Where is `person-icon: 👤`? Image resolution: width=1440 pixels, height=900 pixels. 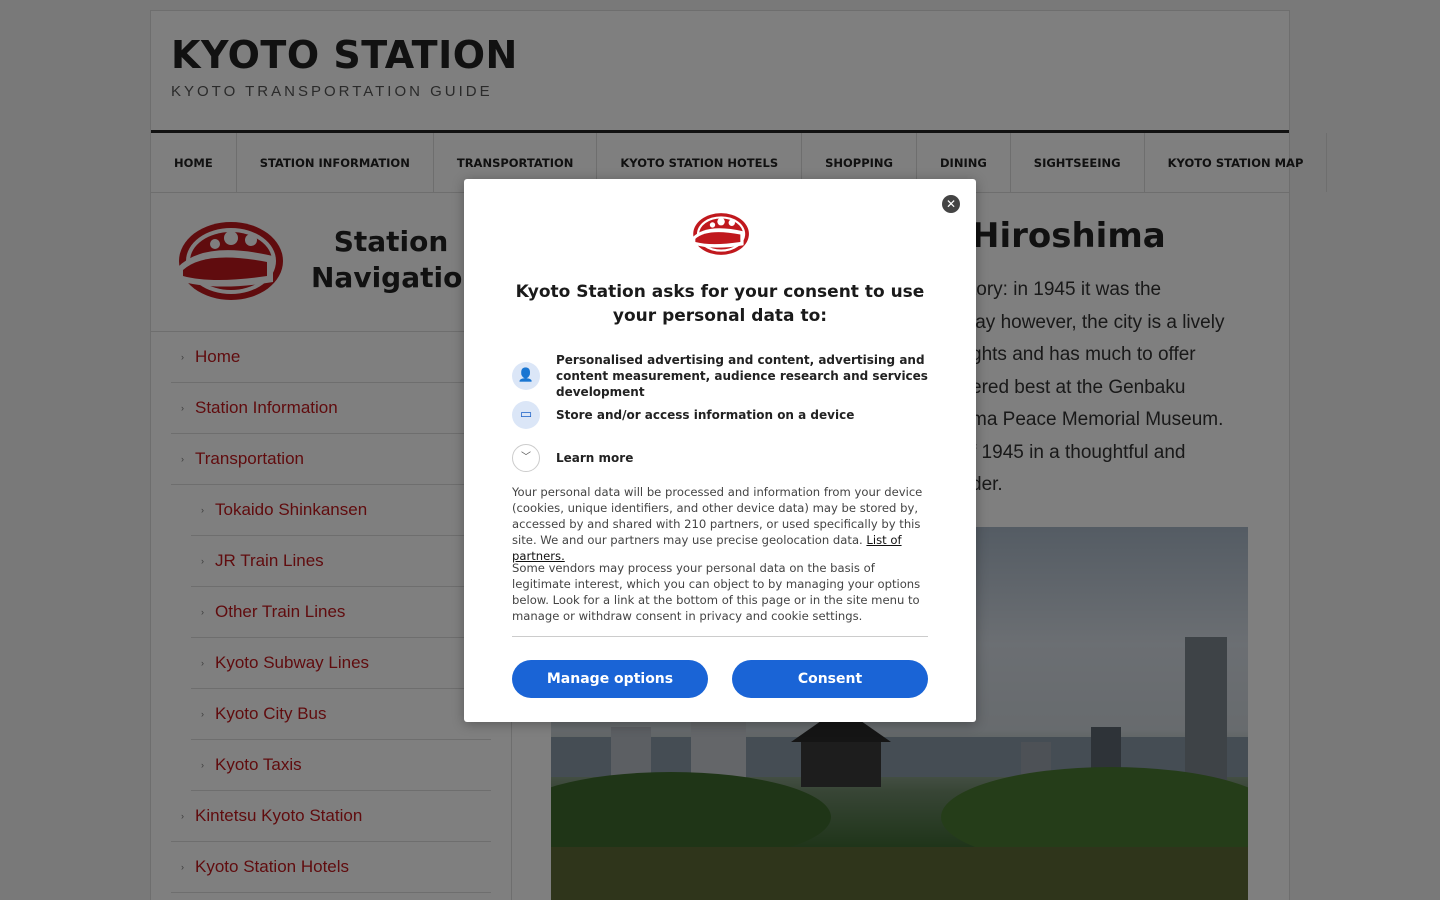
person-icon: 👤 is located at coordinates (526, 376).